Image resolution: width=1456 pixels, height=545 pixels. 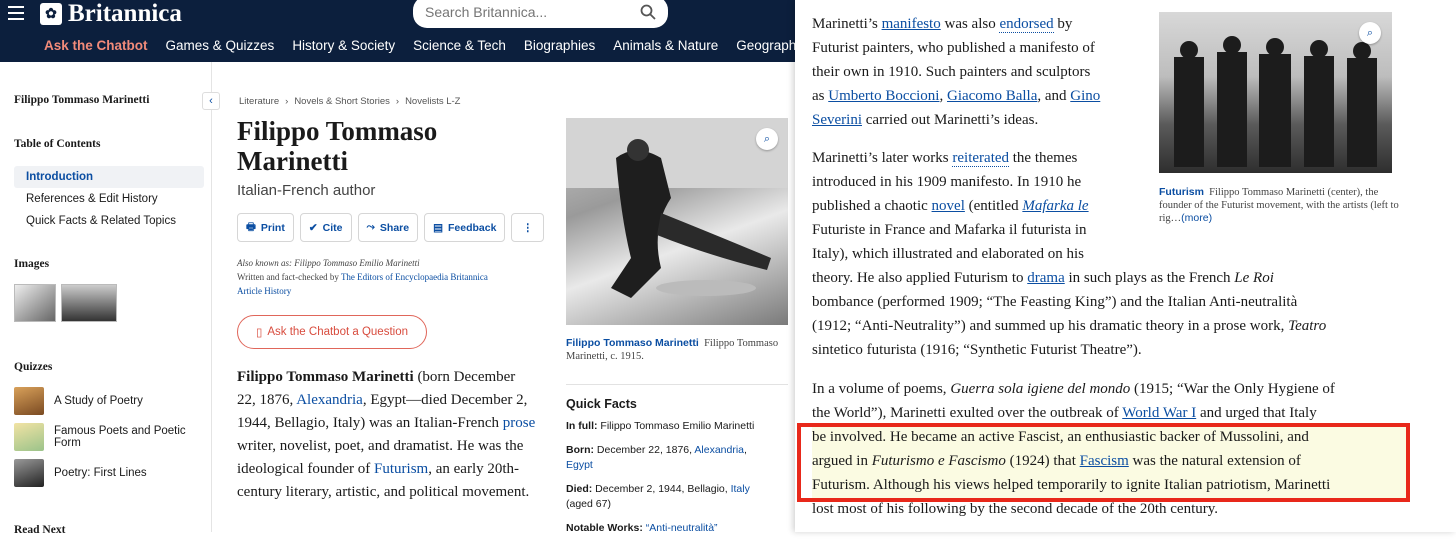 What do you see at coordinates (1045, 278) in the screenshot?
I see `inline-link: drama` at bounding box center [1045, 278].